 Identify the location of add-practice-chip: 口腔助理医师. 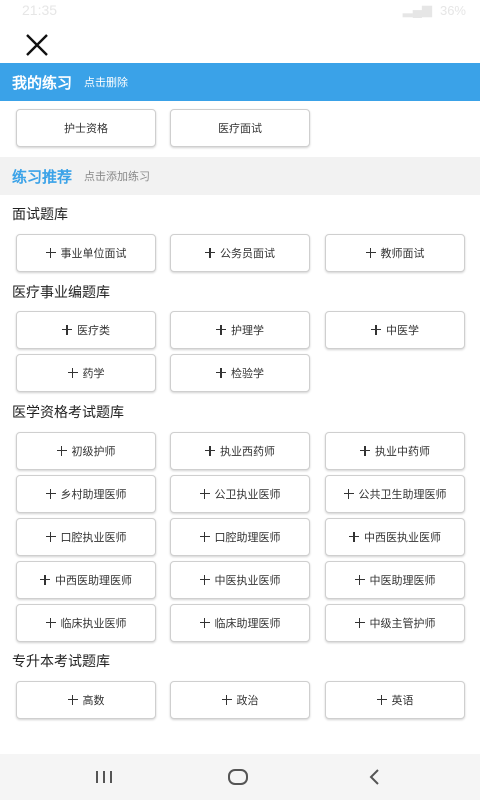
(240, 537).